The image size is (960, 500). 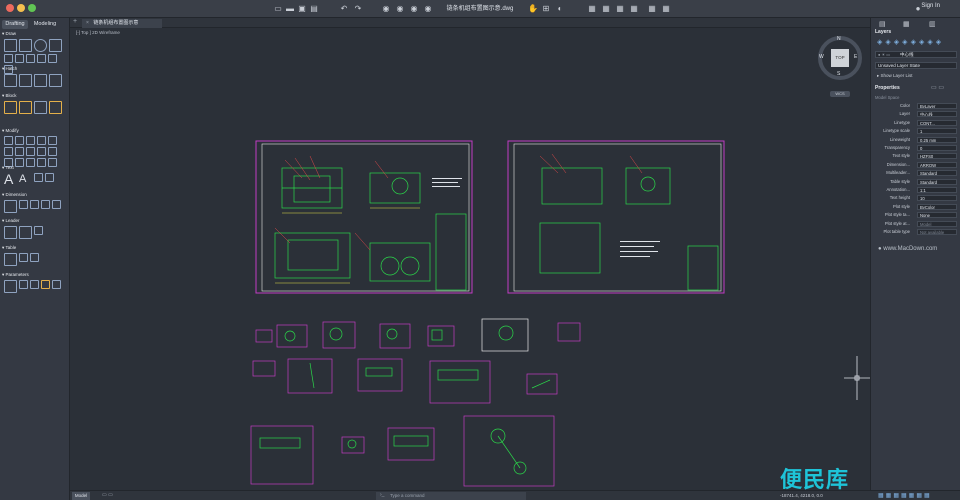 I want to click on sign-in-link: Sign In, so click(x=930, y=6).